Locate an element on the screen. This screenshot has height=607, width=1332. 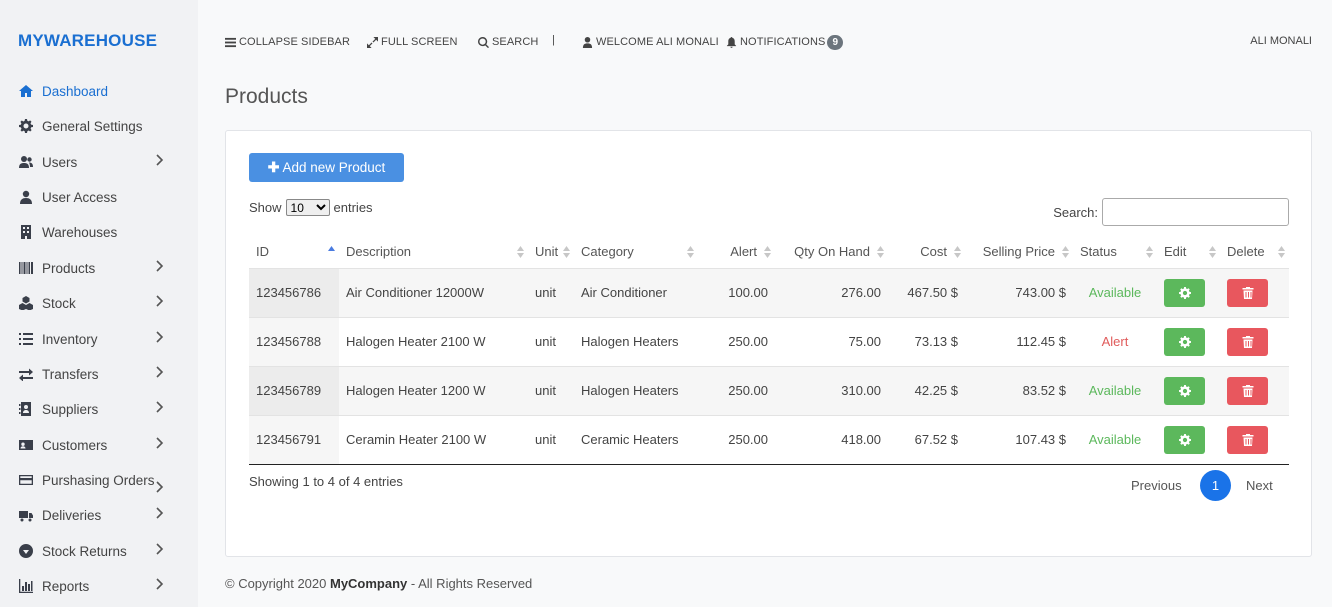
menu-icon is located at coordinates (230, 42).